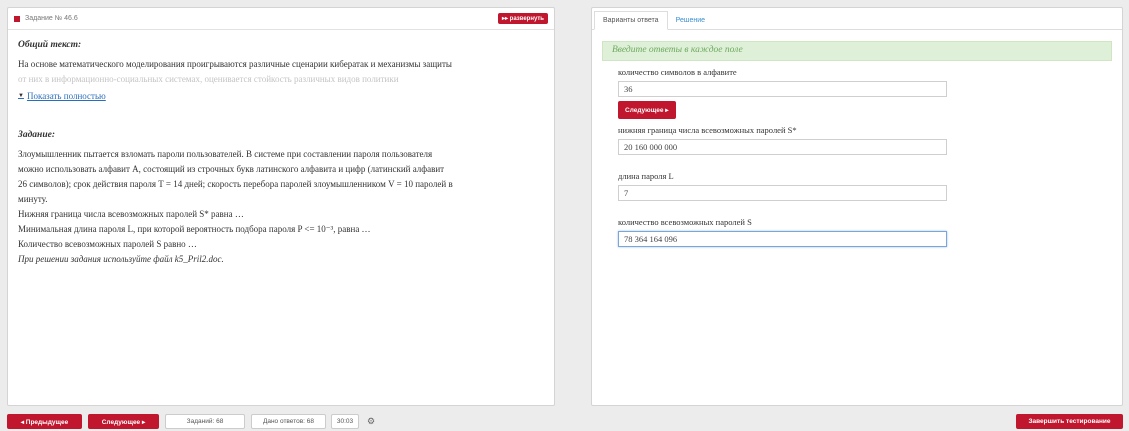 The height and width of the screenshot is (431, 1129). I want to click on tasks-count: Заданий: 68, so click(205, 421).